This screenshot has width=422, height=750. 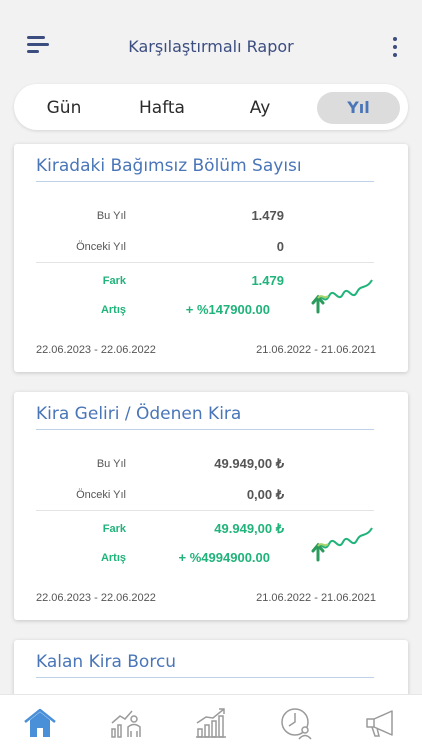 I want to click on period-tabs: Gün Hafta Ay Yıl, so click(x=211, y=107).